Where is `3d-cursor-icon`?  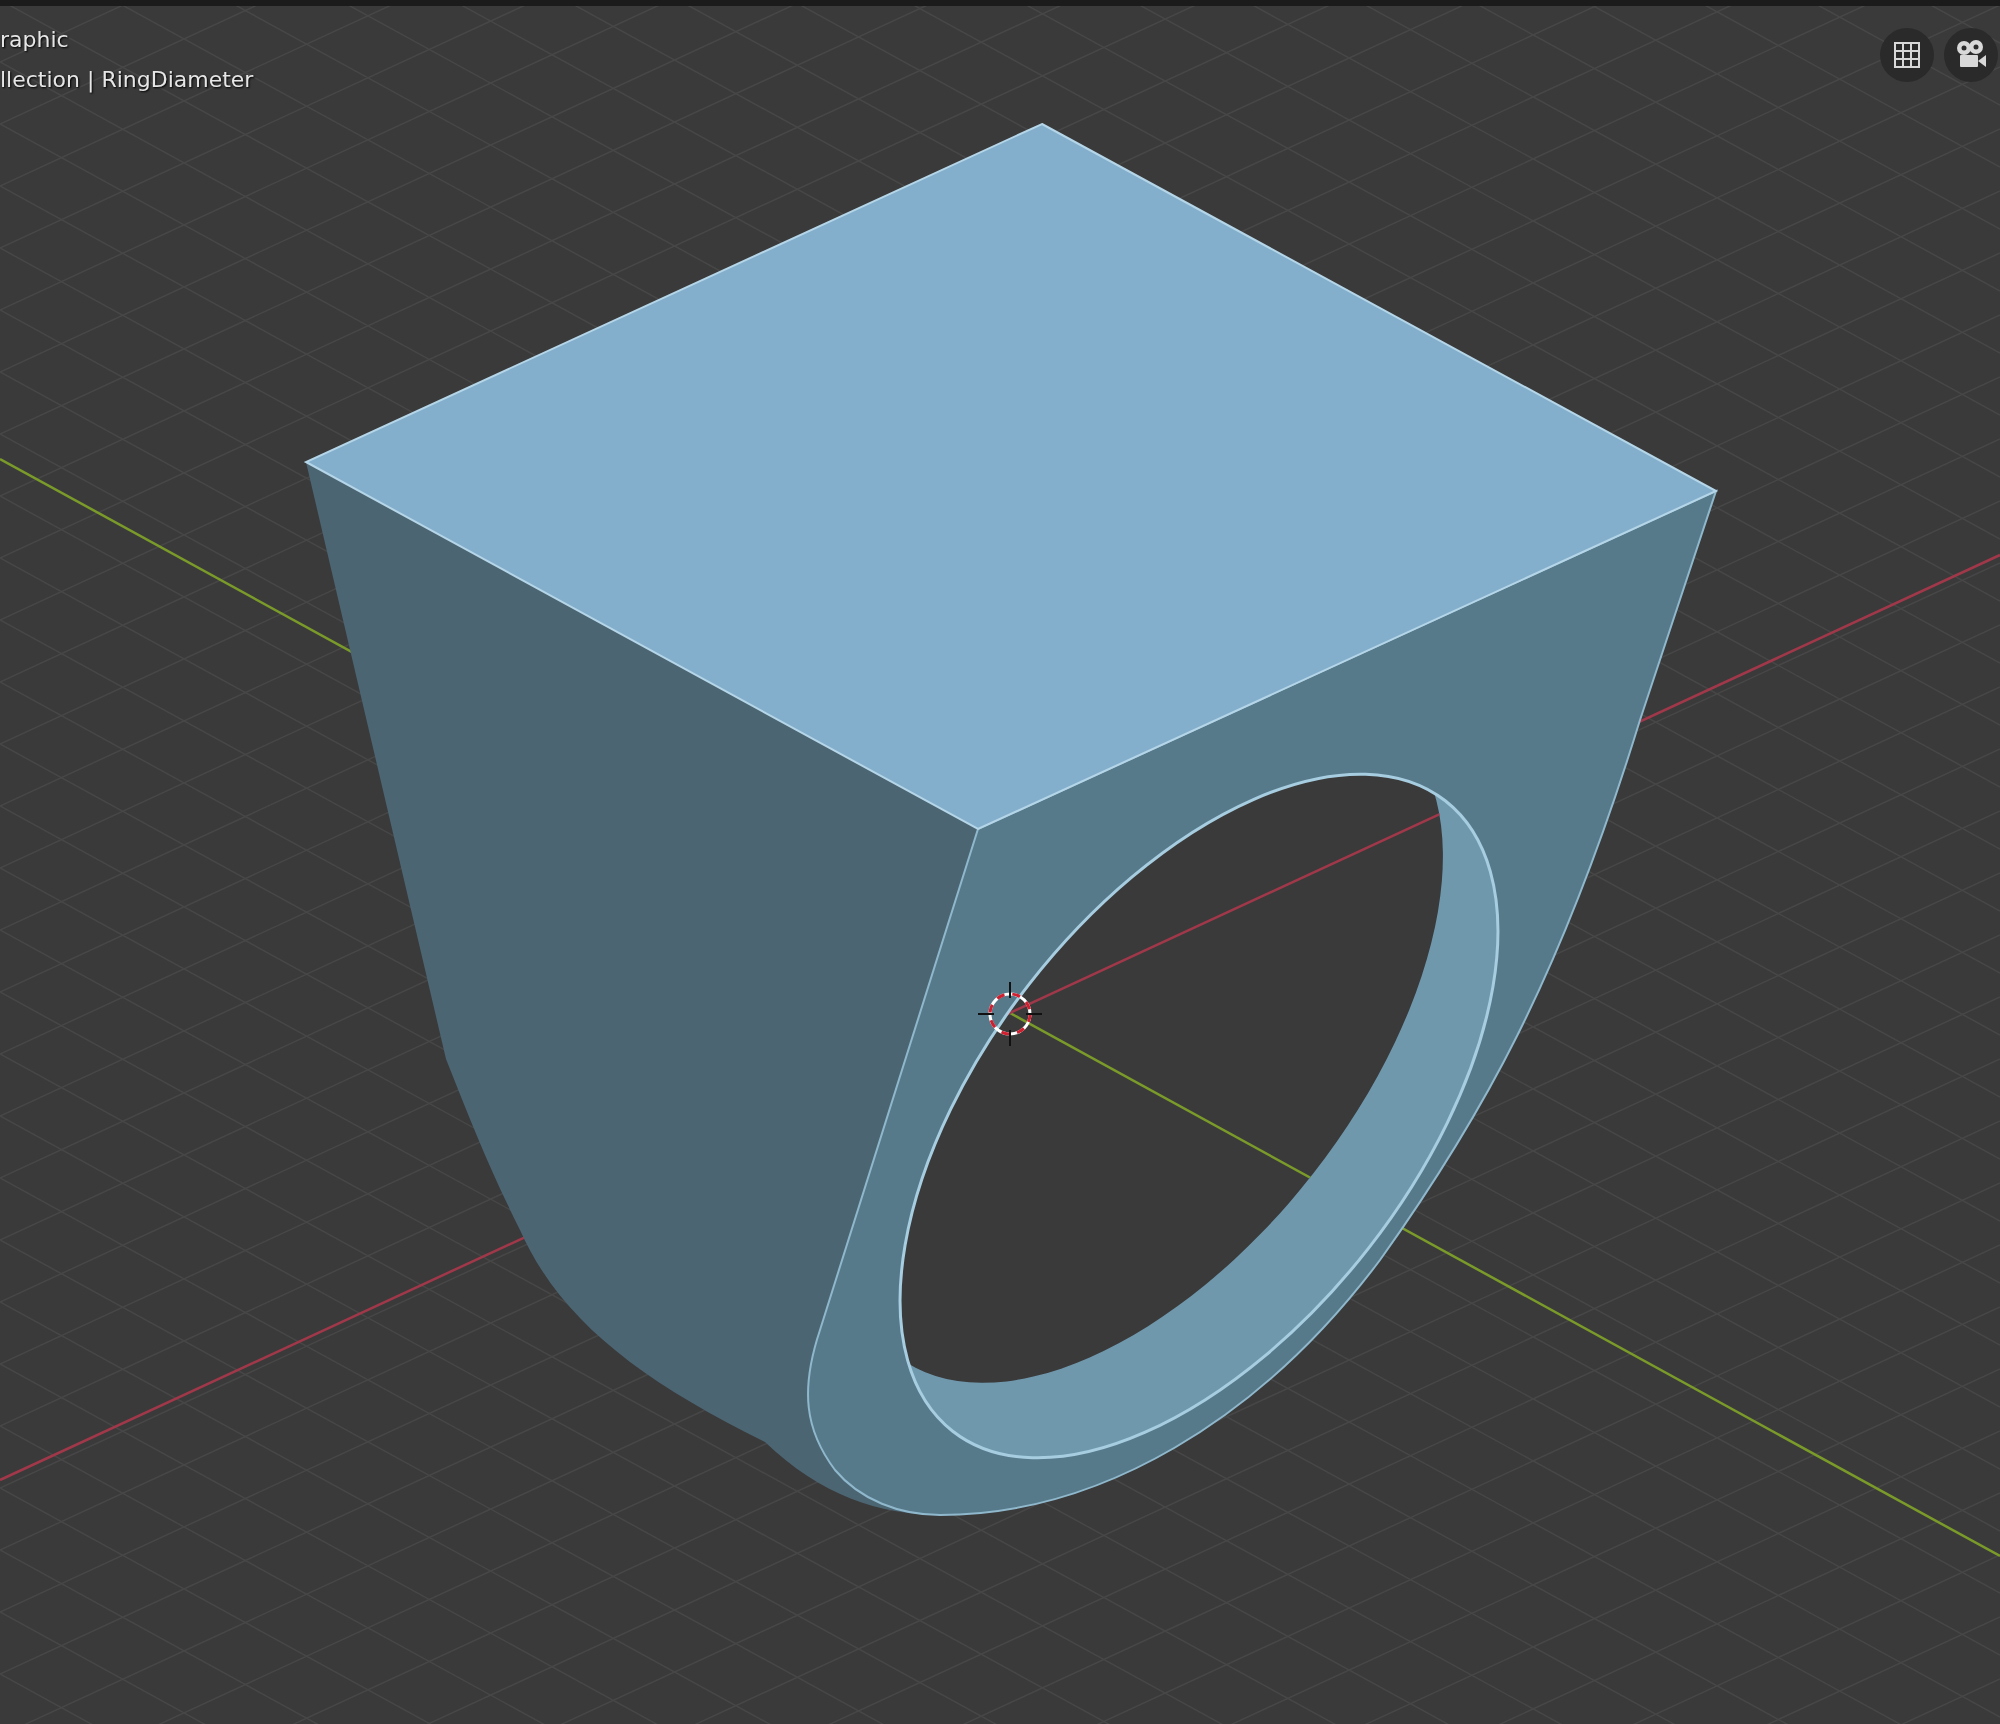
3d-cursor-icon is located at coordinates (1010, 1014).